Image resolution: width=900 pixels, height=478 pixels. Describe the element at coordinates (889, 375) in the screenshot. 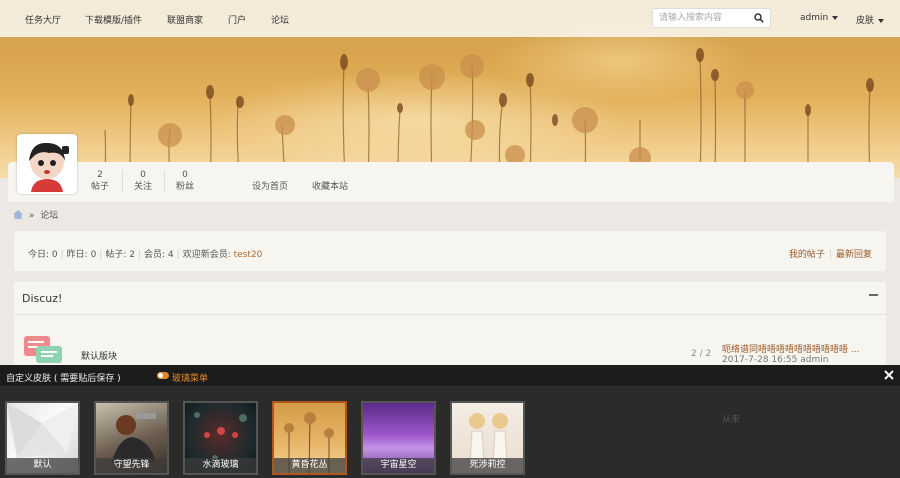

I see `close-icon` at that location.